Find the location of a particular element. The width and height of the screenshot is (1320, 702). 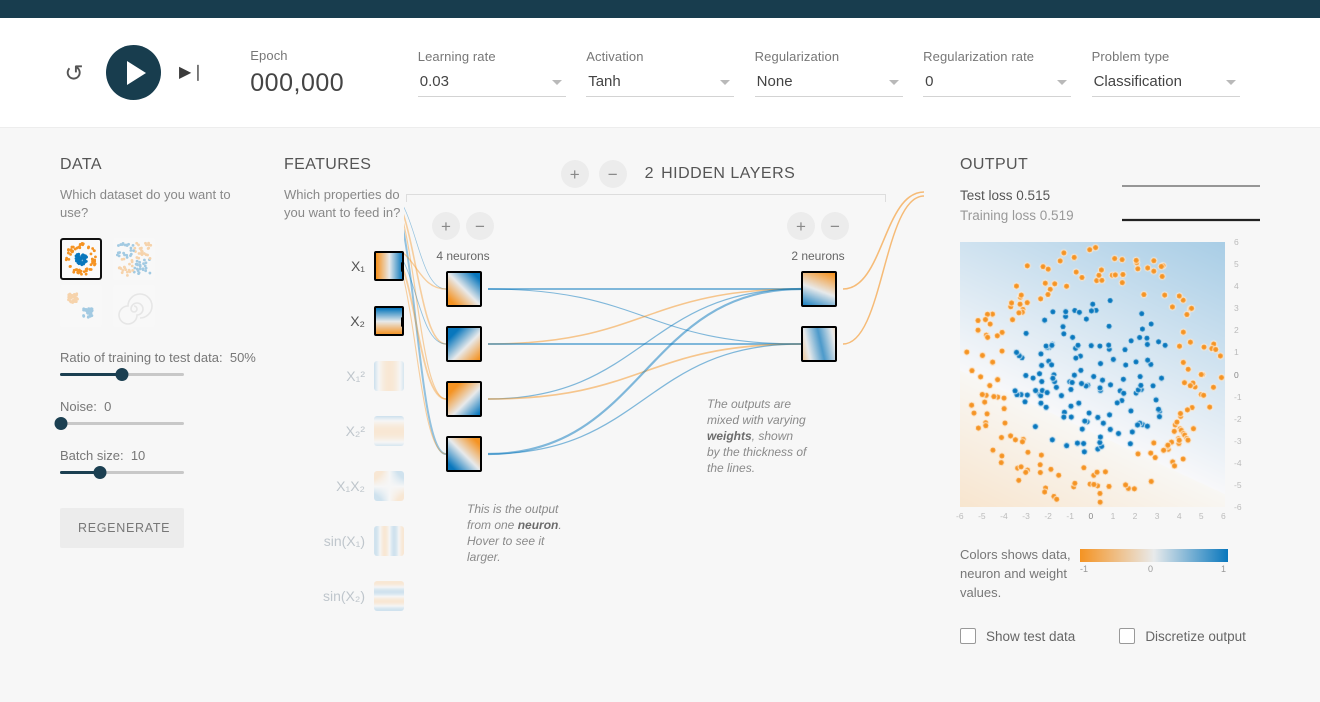

ratio-slider is located at coordinates (122, 374).